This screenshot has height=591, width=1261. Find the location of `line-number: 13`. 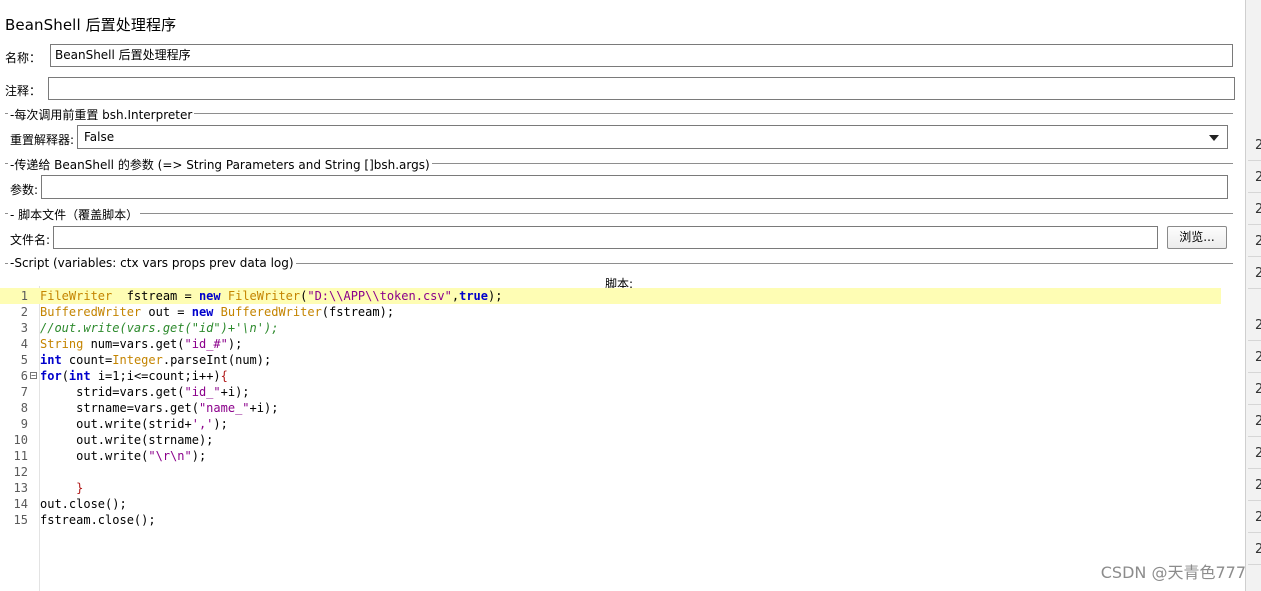

line-number: 13 is located at coordinates (20, 488).